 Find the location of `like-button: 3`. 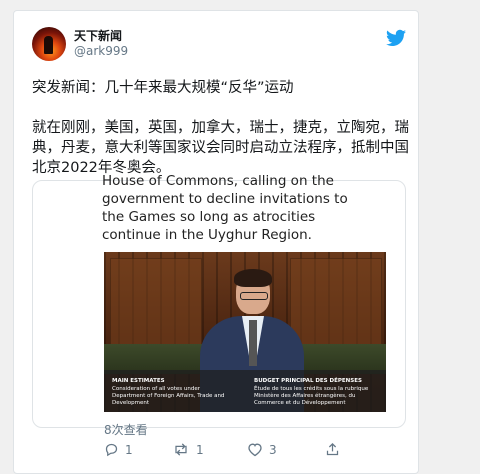

like-button: 3 is located at coordinates (262, 449).